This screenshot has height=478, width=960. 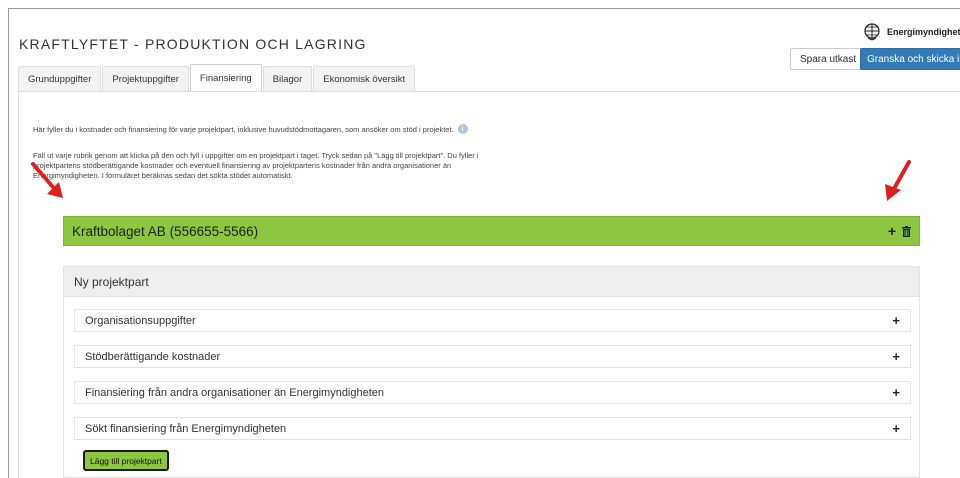 I want to click on tab-grunduppgifter: Grunduppgifter, so click(x=60, y=78).